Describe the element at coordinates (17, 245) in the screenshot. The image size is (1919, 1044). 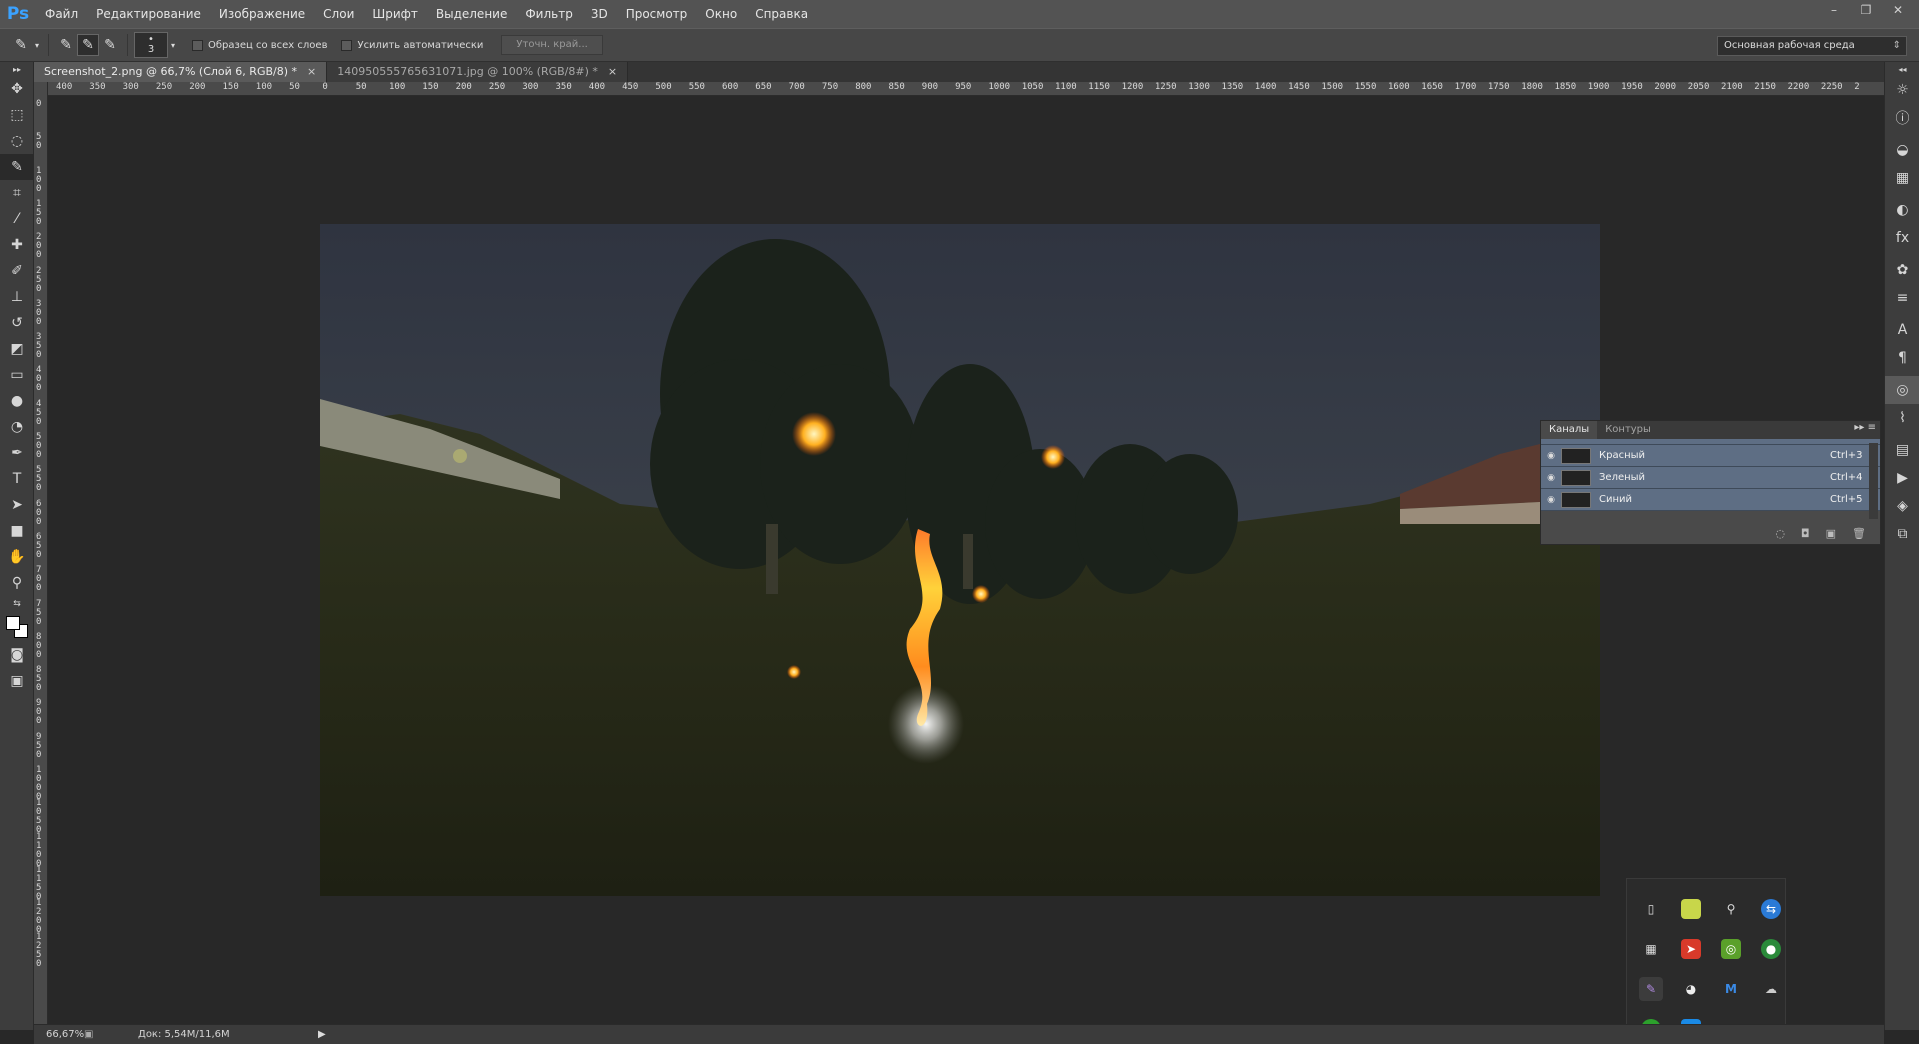
I see `healing-brush-tool-icon: ✚` at that location.